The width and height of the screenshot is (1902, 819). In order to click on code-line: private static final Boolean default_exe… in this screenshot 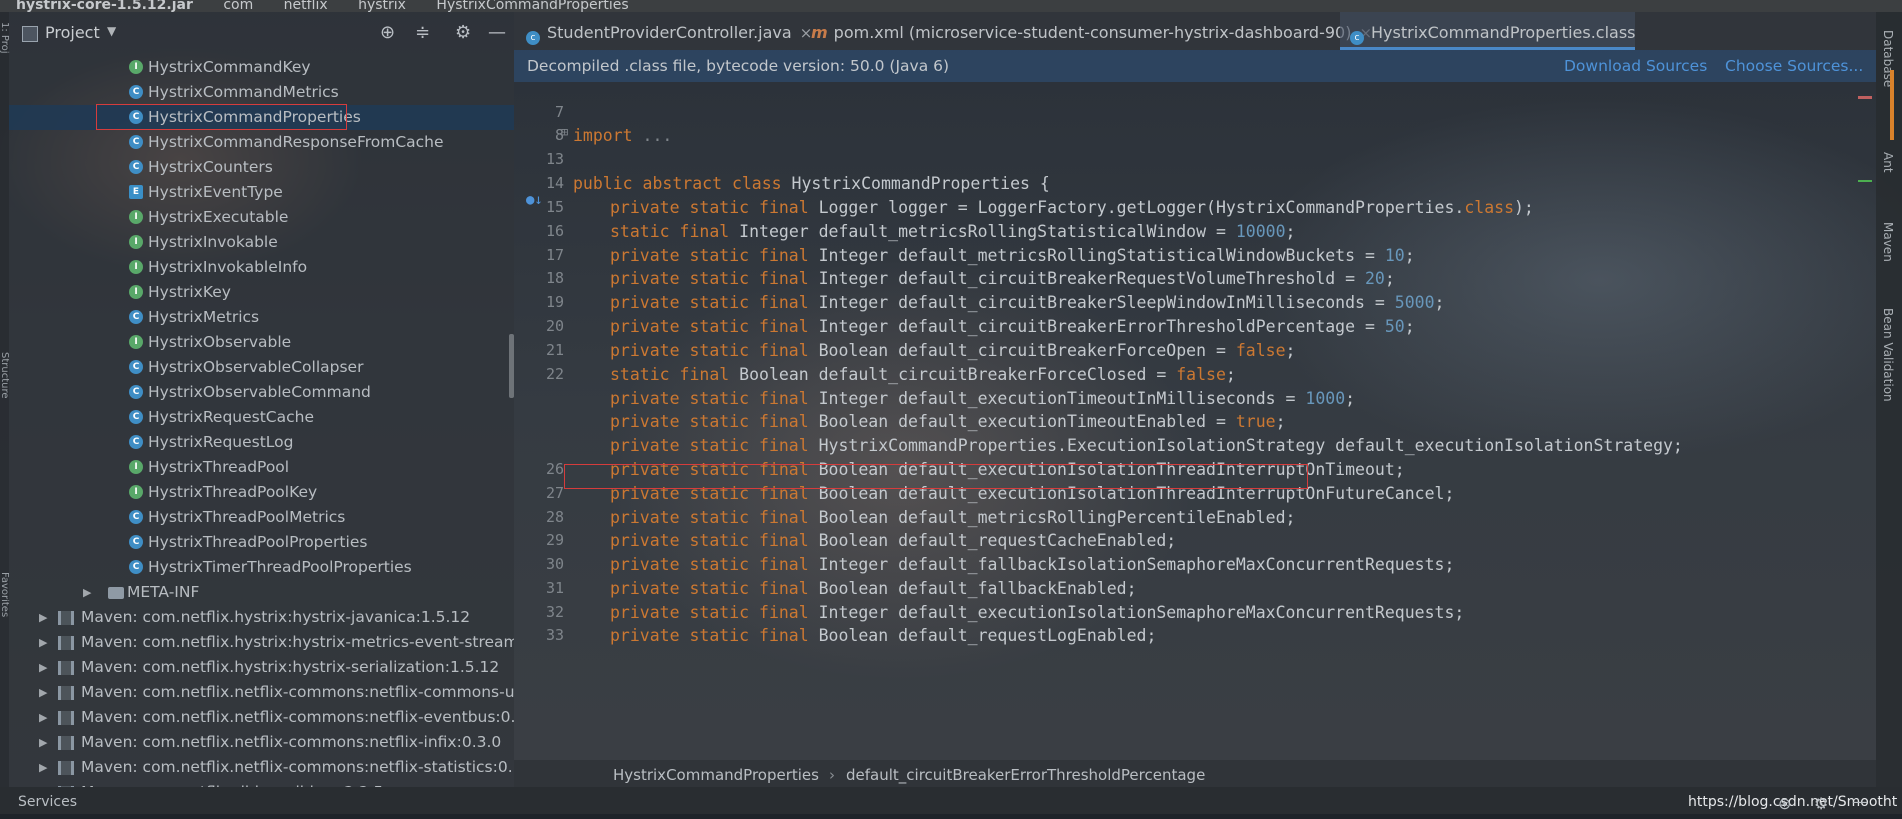, I will do `click(1007, 469)`.